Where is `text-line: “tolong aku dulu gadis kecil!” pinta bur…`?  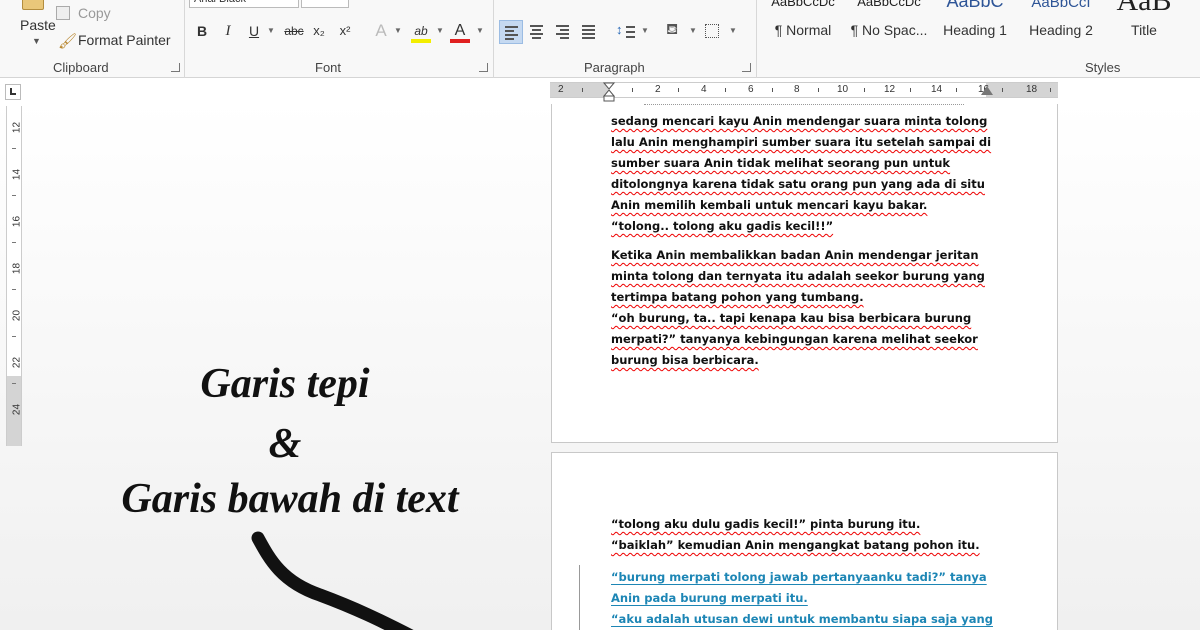 text-line: “tolong aku dulu gadis kecil!” pinta bur… is located at coordinates (766, 524).